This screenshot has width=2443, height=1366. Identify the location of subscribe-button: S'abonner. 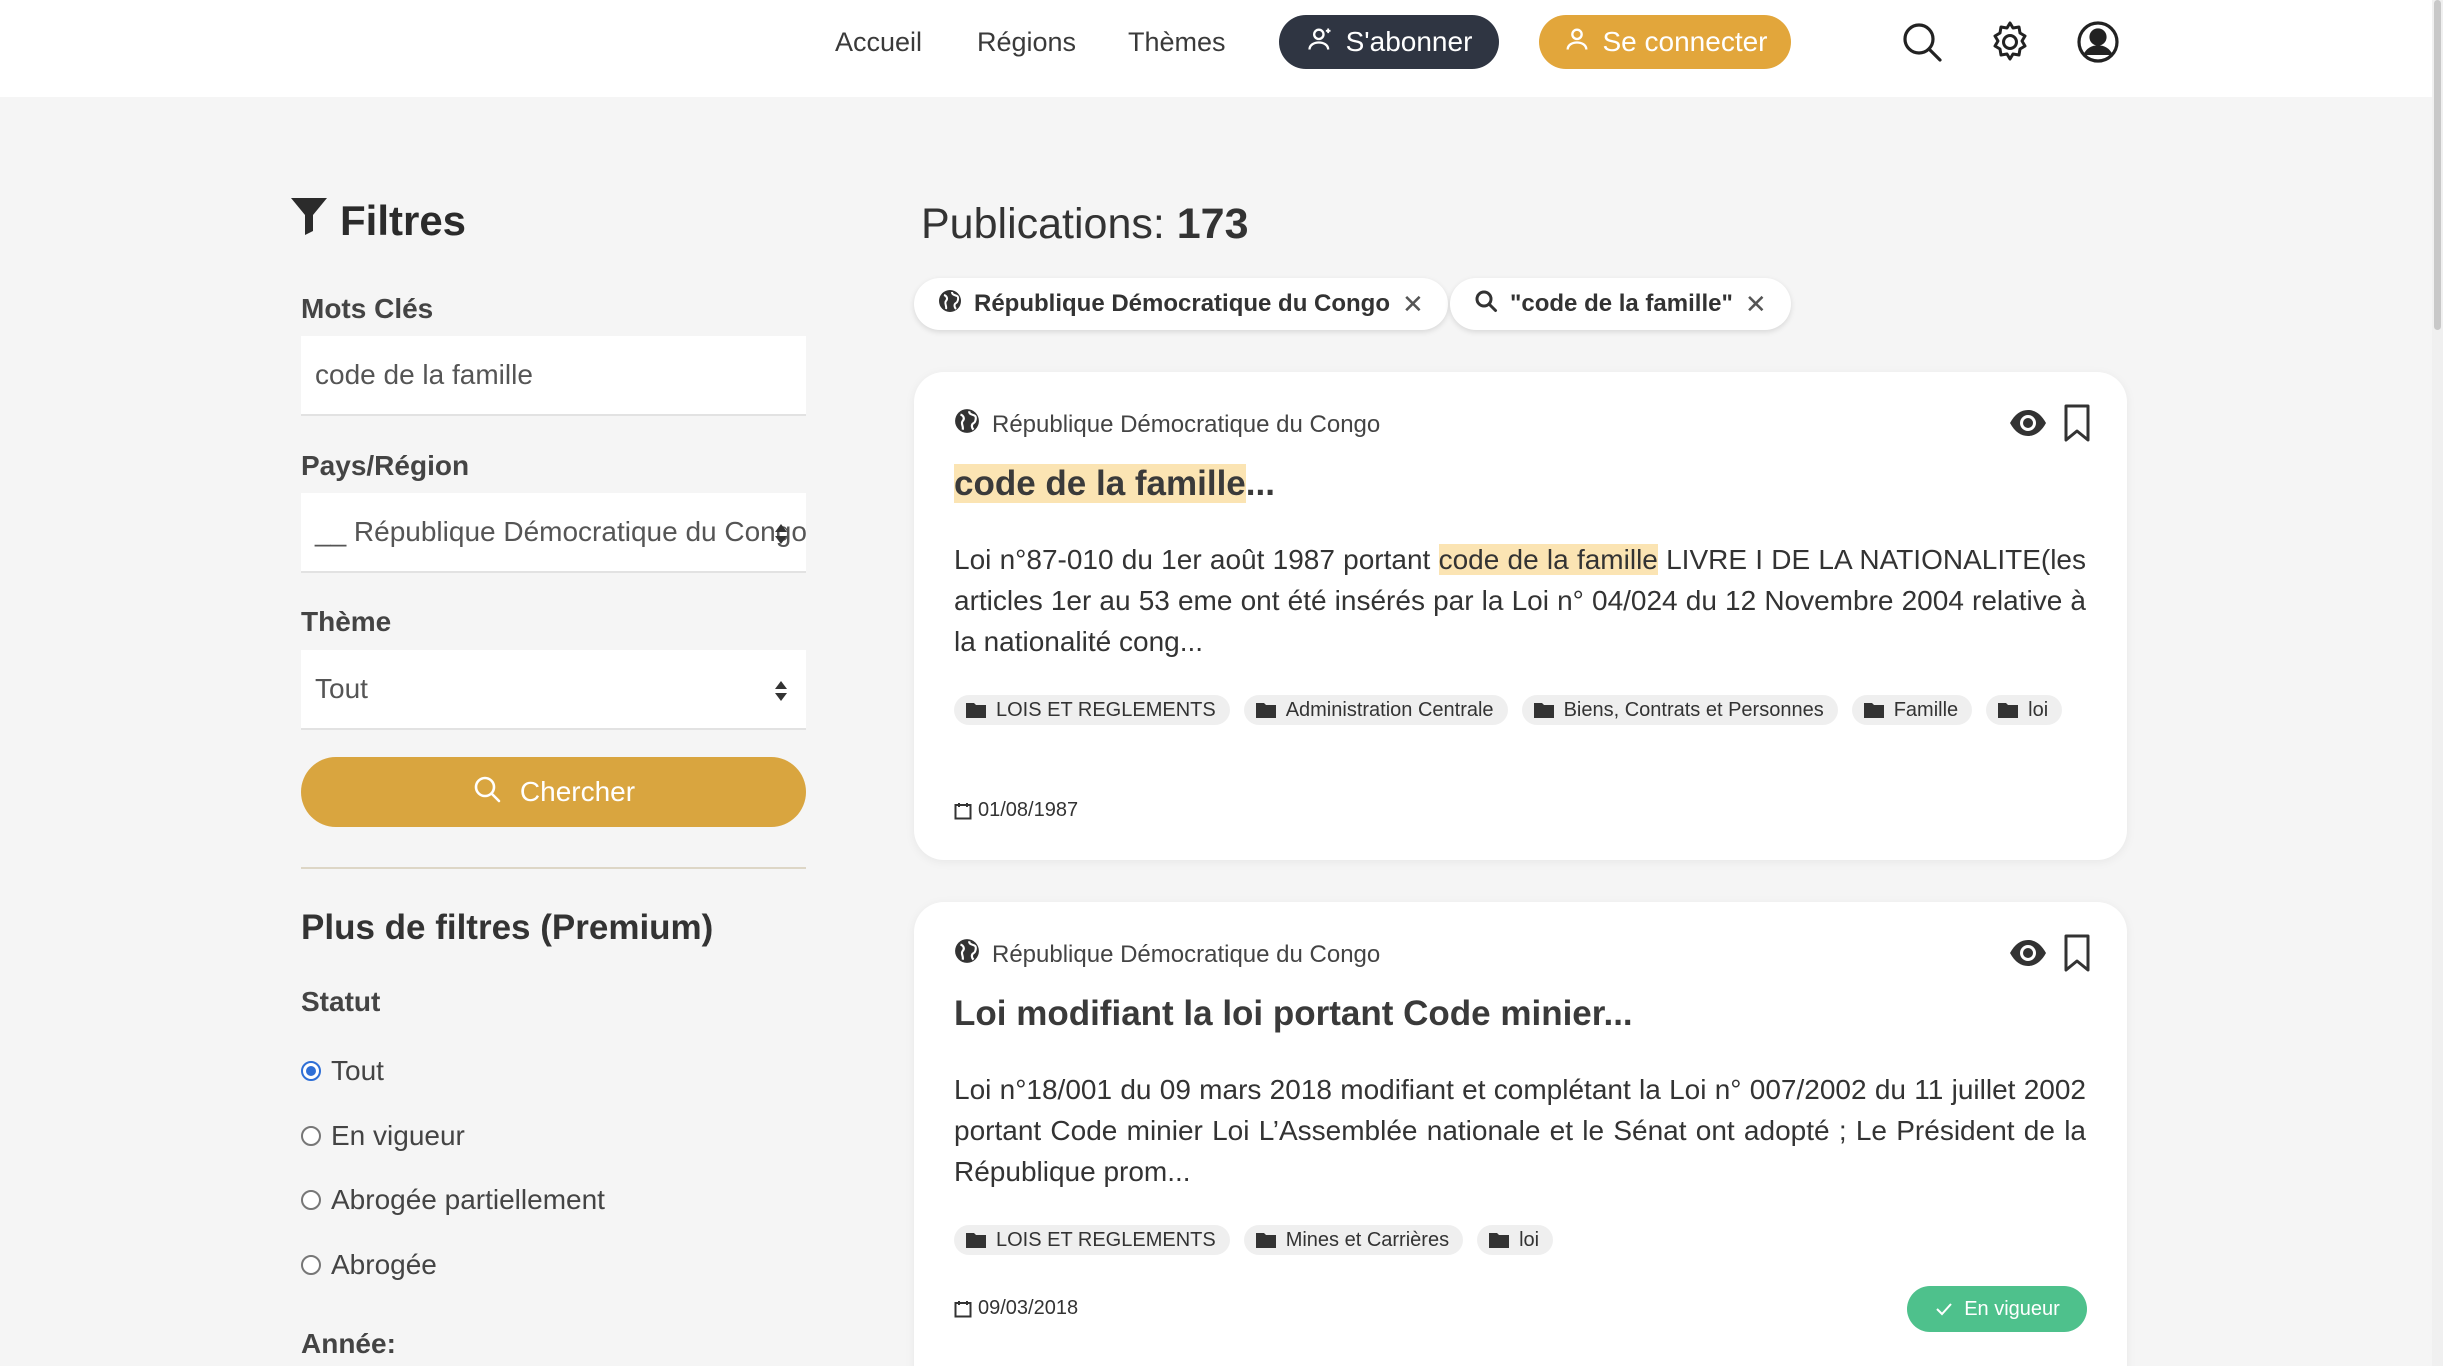
(1389, 42).